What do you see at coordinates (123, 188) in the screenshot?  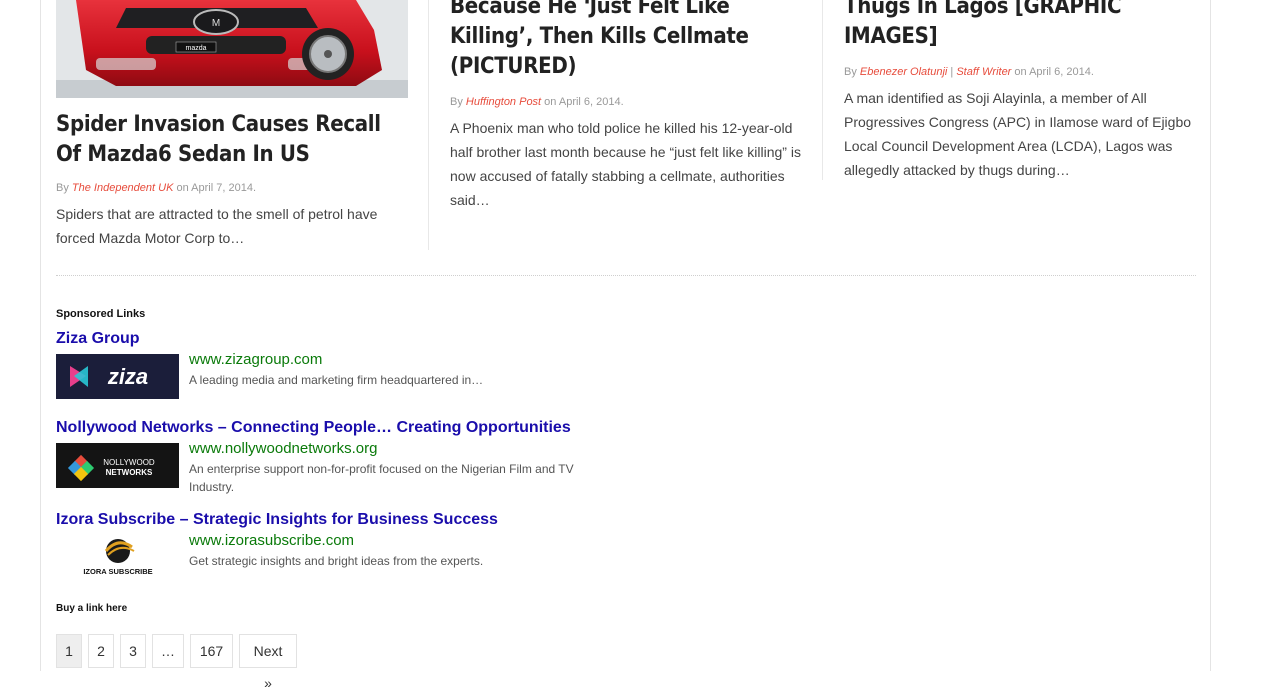 I see `author-link: The Independent UK` at bounding box center [123, 188].